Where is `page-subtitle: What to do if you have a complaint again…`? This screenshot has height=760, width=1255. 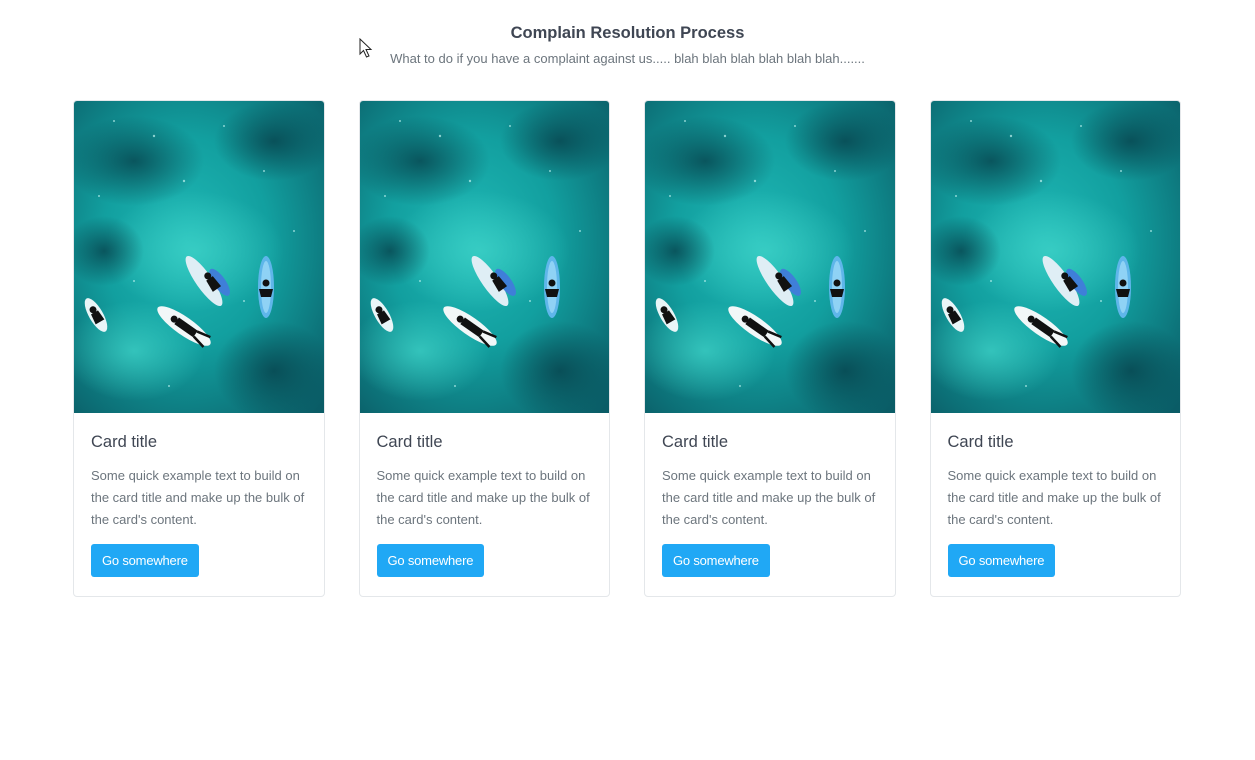
page-subtitle: What to do if you have a complaint again… is located at coordinates (627, 58).